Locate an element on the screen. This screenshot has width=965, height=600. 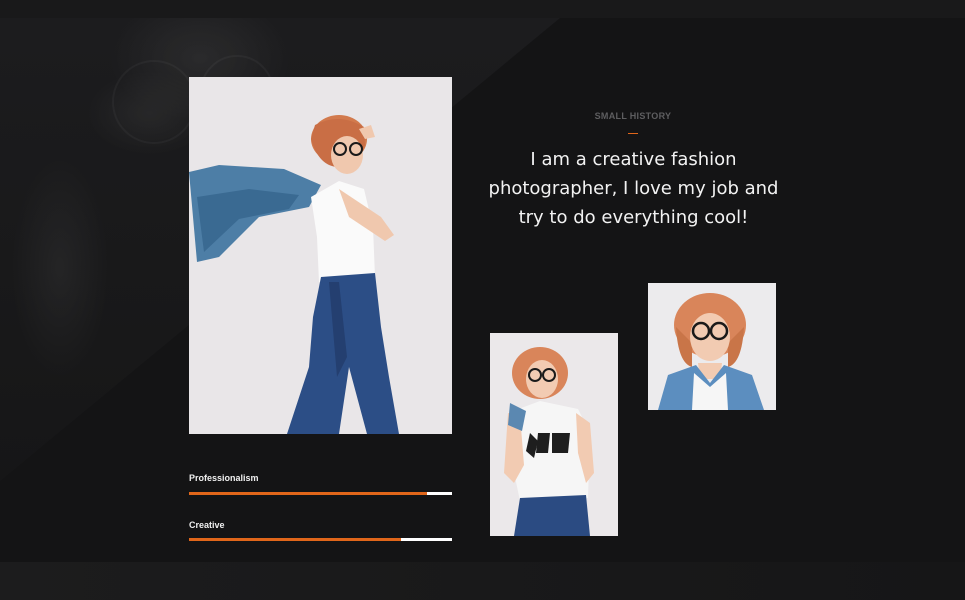
skill-fill-professionalism is located at coordinates (308, 493).